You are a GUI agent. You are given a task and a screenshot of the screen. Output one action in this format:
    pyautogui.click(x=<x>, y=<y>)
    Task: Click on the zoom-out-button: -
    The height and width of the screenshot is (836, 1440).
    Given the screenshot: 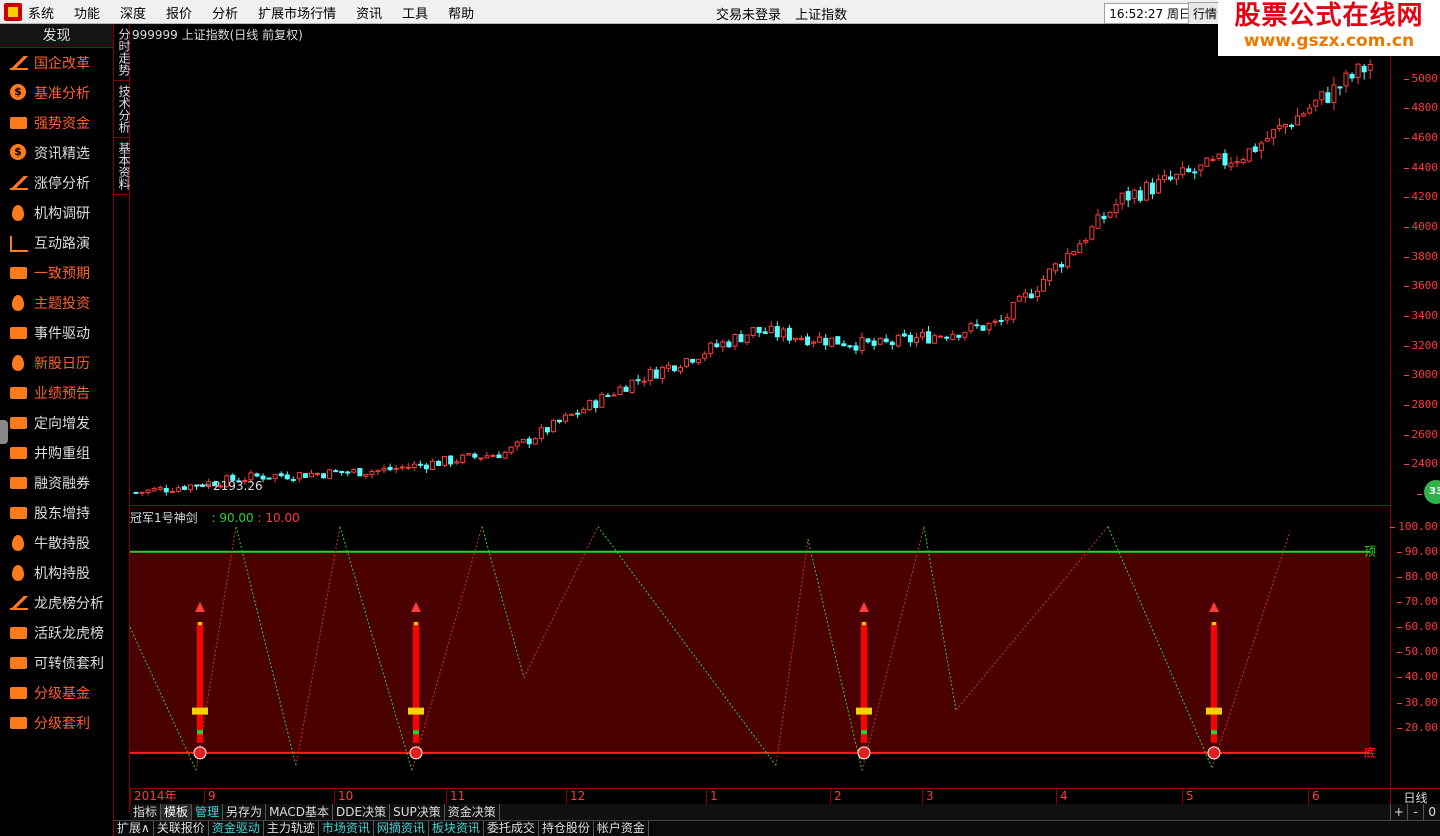 What is the action you would take?
    pyautogui.click(x=1415, y=812)
    